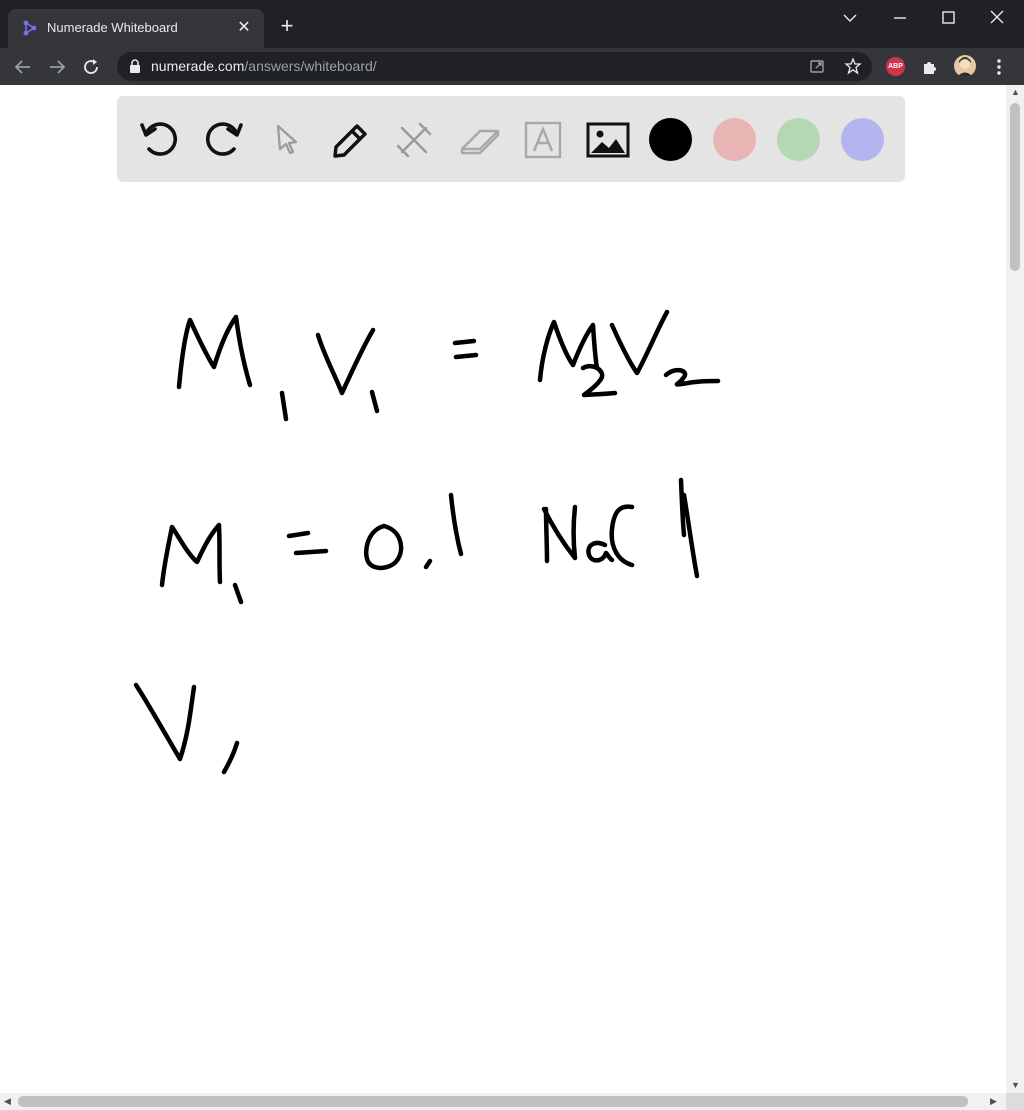 The width and height of the screenshot is (1024, 1110). What do you see at coordinates (993, 1101) in the screenshot?
I see `scroll-right-icon: ▶` at bounding box center [993, 1101].